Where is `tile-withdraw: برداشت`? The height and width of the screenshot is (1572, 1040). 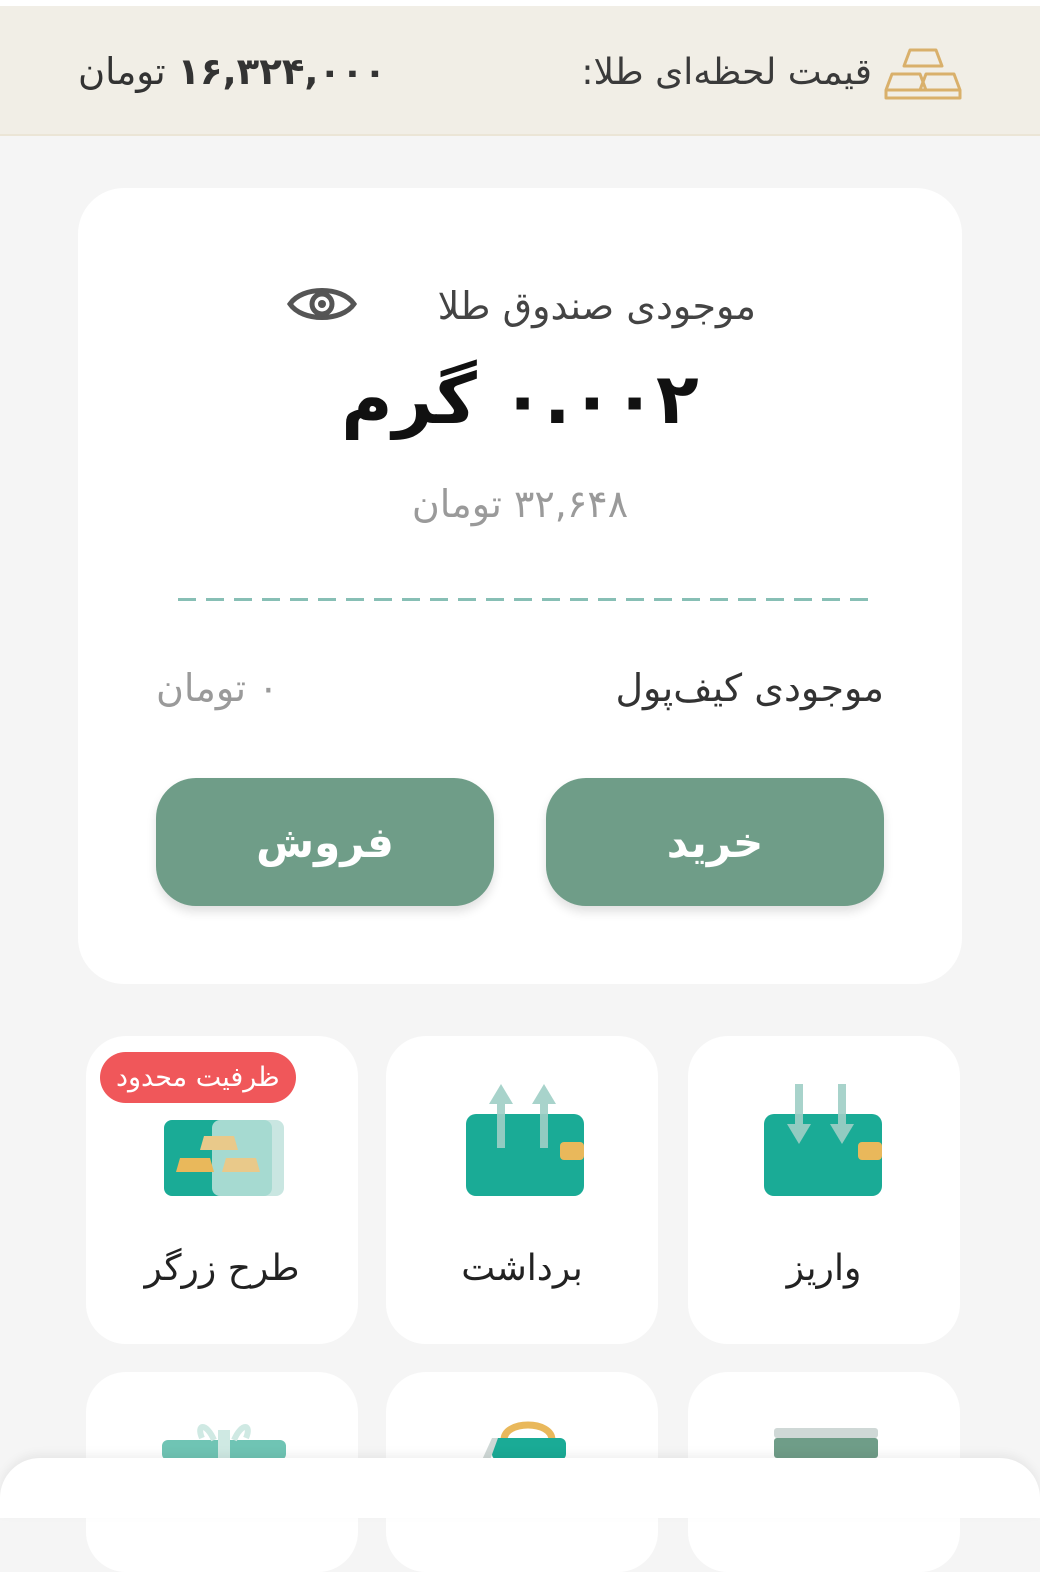
tile-withdraw: برداشت is located at coordinates (522, 1190).